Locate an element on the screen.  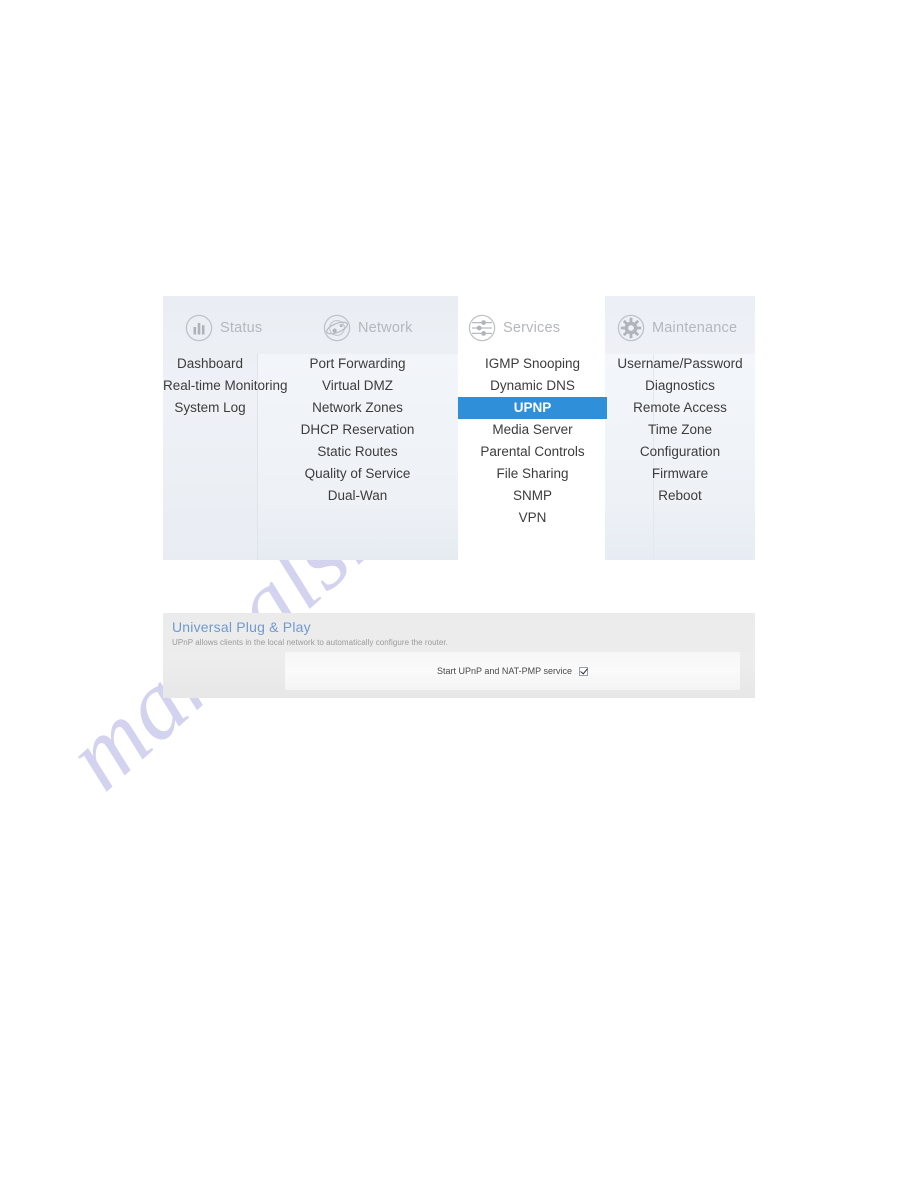
menu-item-dhcp-reservation: DHCP Reservation is located at coordinates (357, 430).